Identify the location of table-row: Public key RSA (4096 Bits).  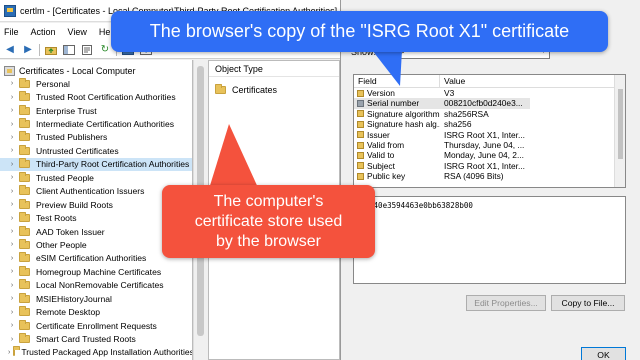
(489, 176).